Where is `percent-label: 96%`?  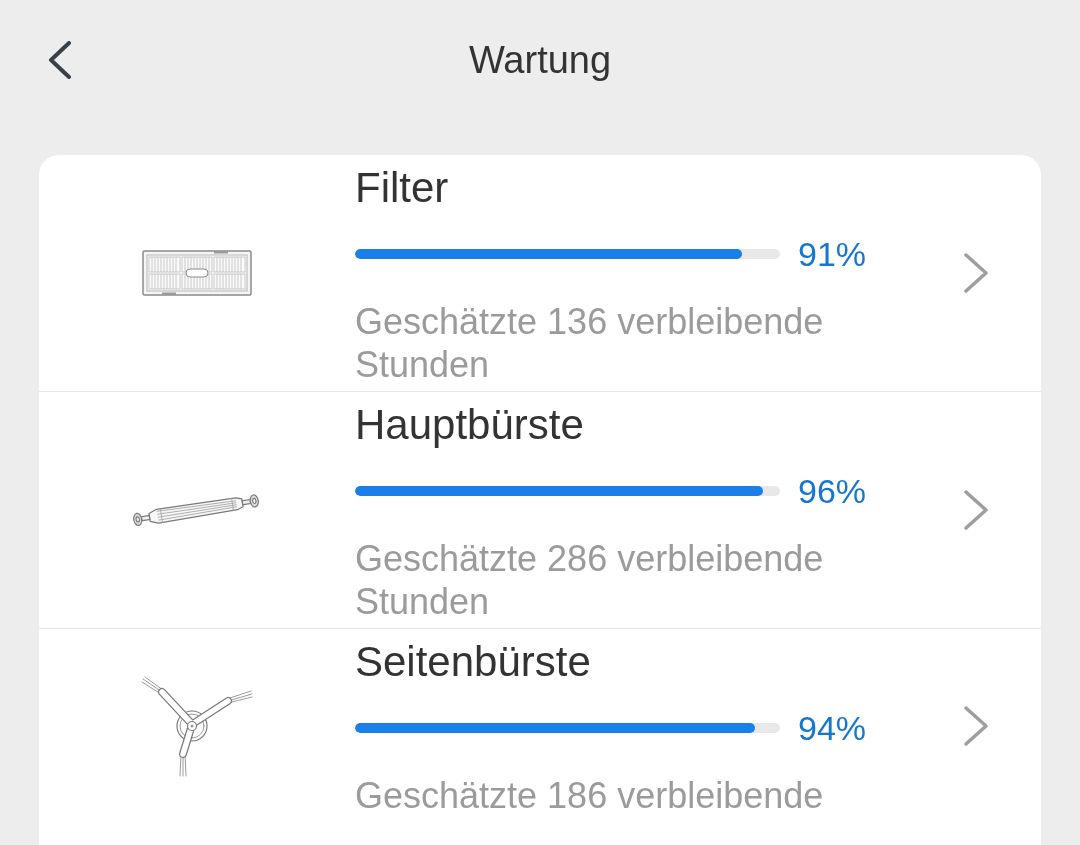 percent-label: 96% is located at coordinates (832, 491).